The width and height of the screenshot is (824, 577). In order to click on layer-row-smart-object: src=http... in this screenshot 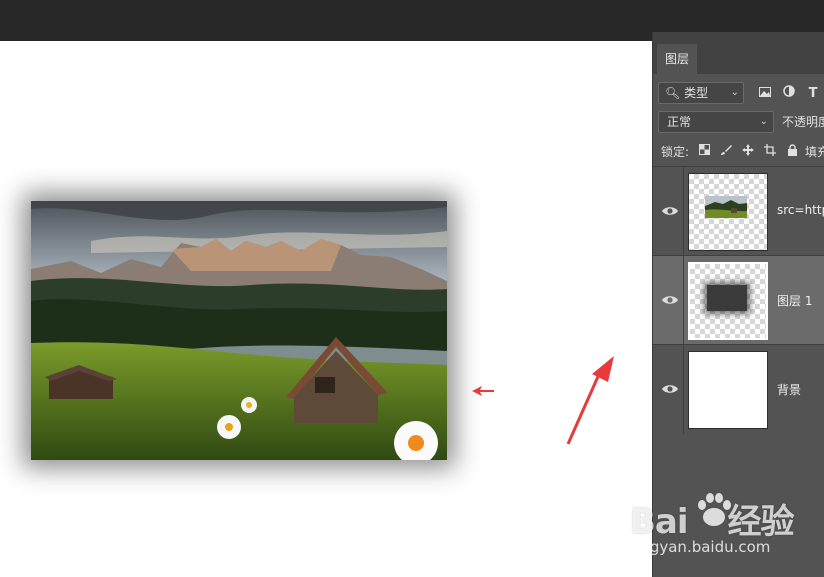, I will do `click(738, 211)`.